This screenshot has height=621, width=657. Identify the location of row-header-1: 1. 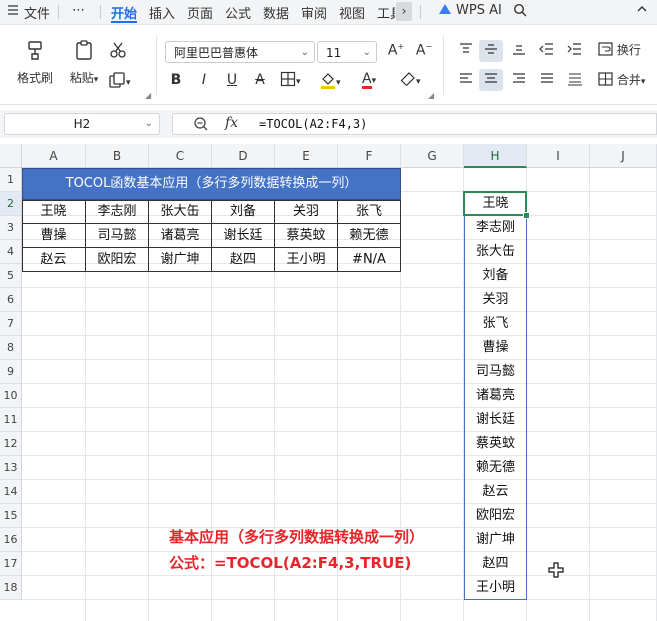
(11, 180).